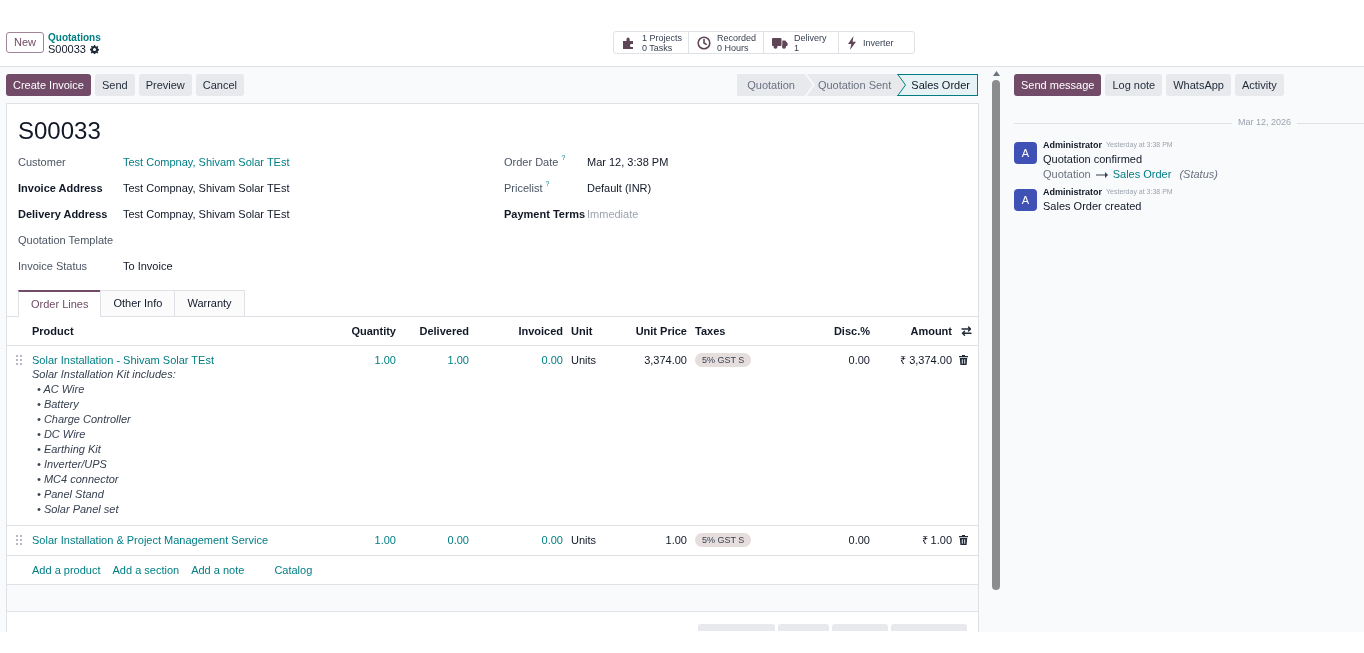 The width and height of the screenshot is (1364, 653). I want to click on clock-icon, so click(704, 42).